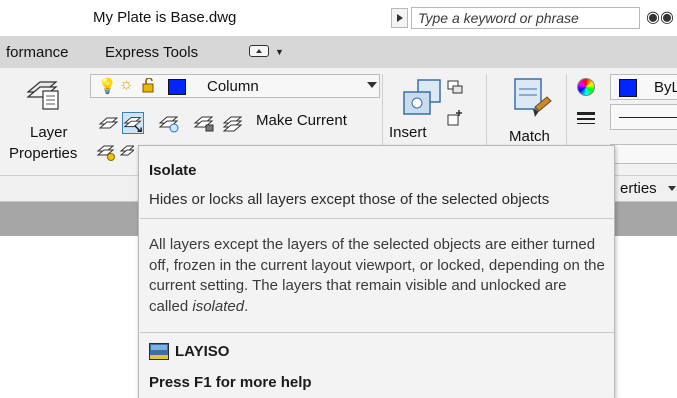 The height and width of the screenshot is (398, 677). I want to click on layer-properties-label-line2: Properties, so click(43, 153).